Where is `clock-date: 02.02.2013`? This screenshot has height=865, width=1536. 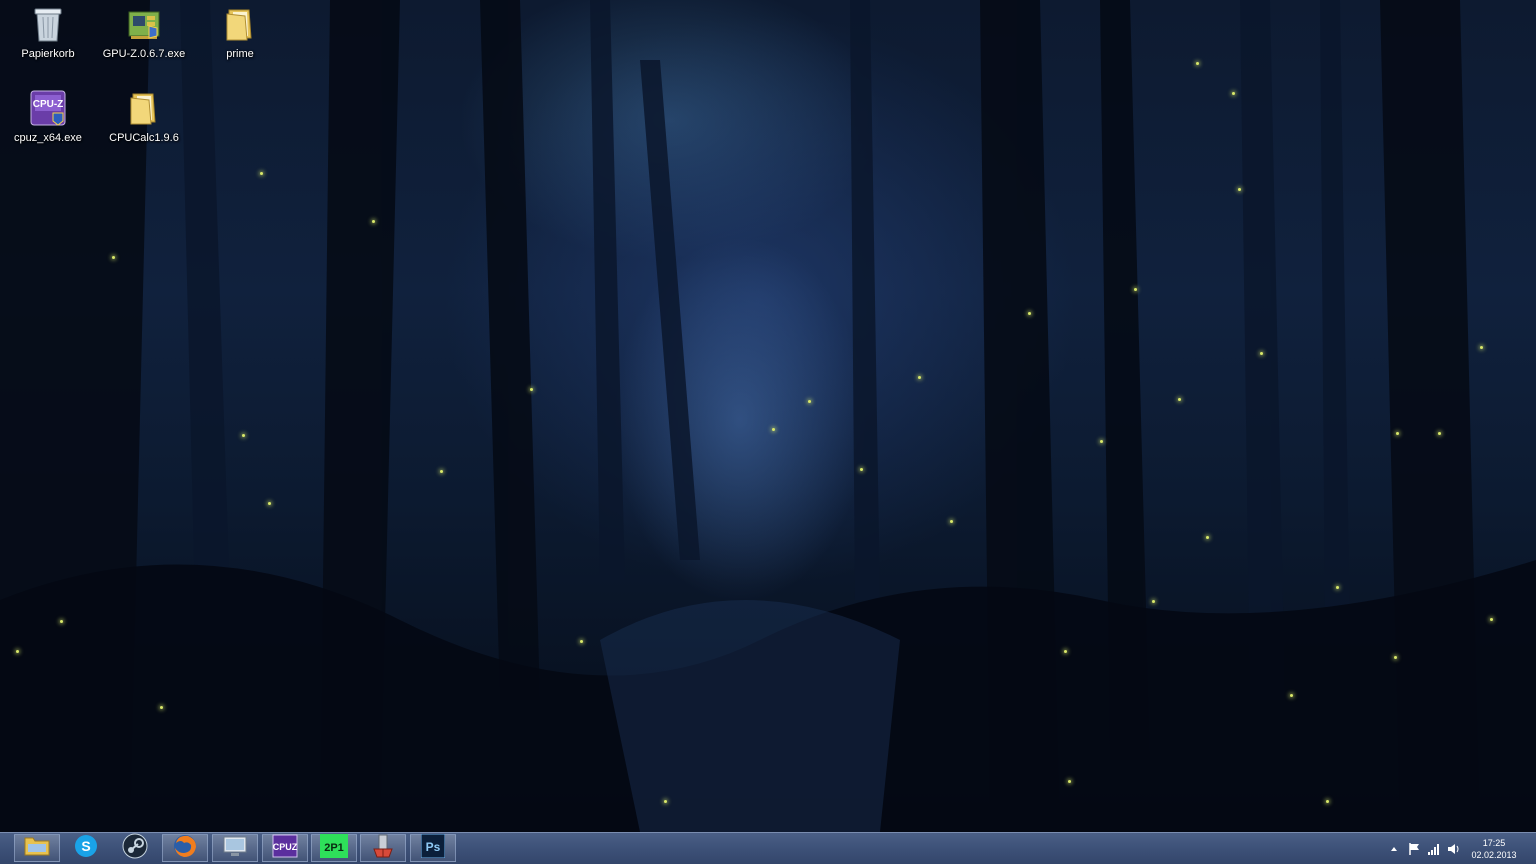
clock-date: 02.02.2013 is located at coordinates (1494, 855).